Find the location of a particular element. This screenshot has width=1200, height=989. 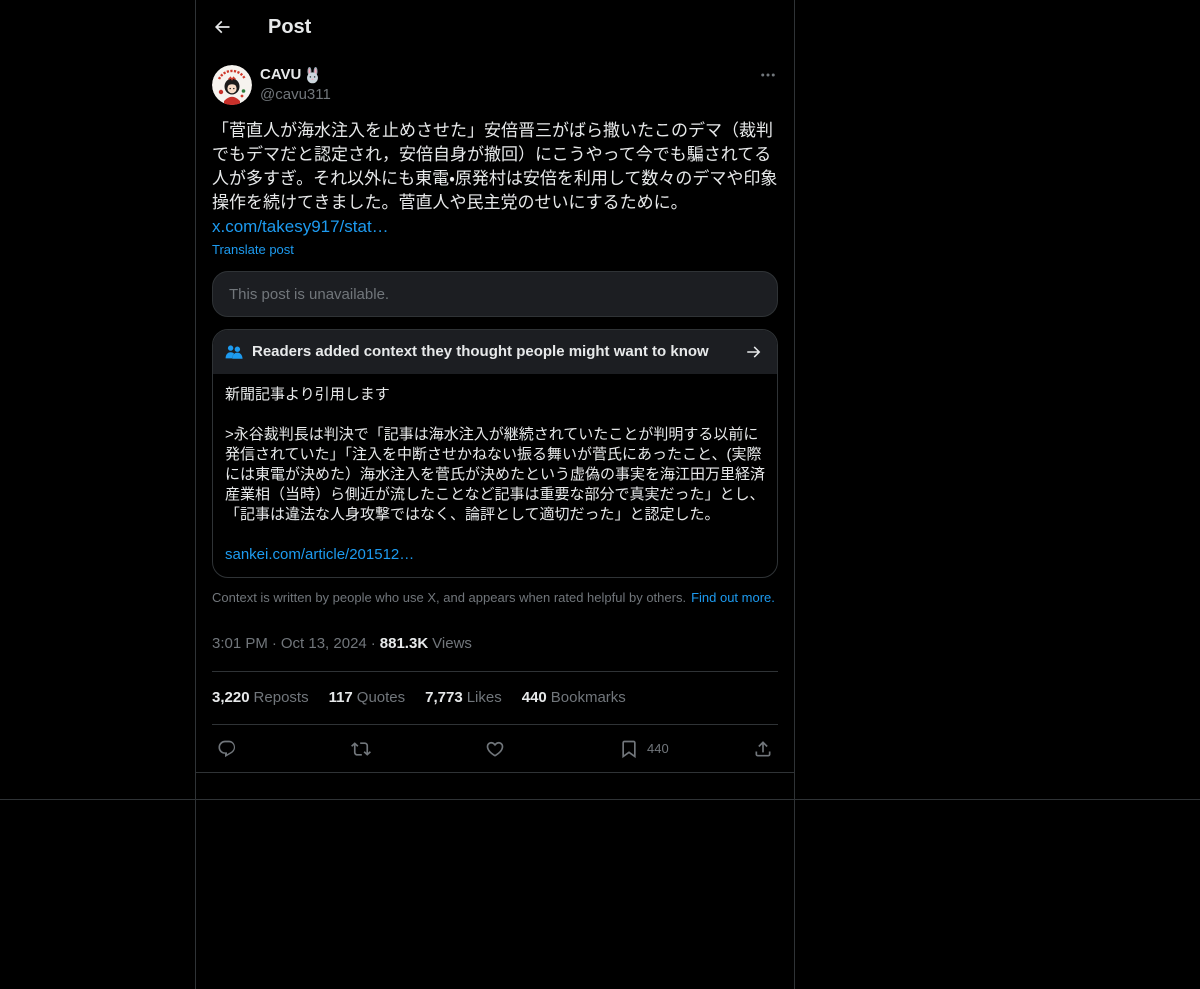

user-handle: @cavu311 is located at coordinates (295, 95).